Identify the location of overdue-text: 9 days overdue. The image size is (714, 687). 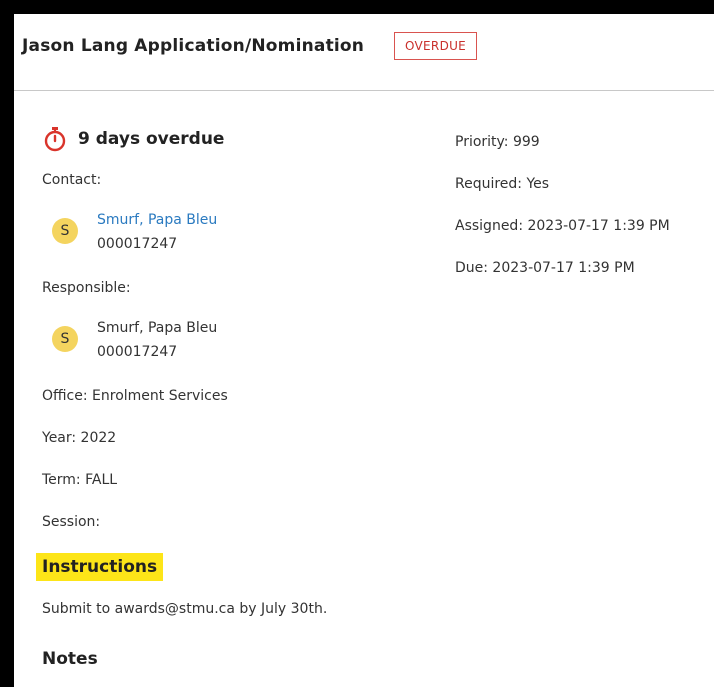
(151, 139).